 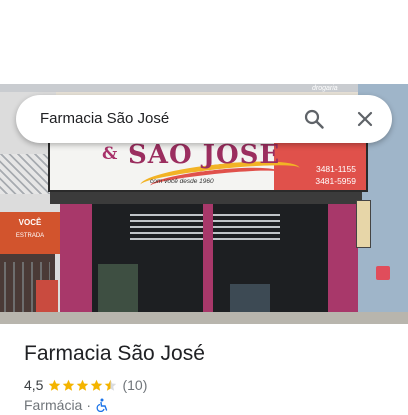 What do you see at coordinates (204, 119) in the screenshot?
I see `search-bar: Farmacia São José` at bounding box center [204, 119].